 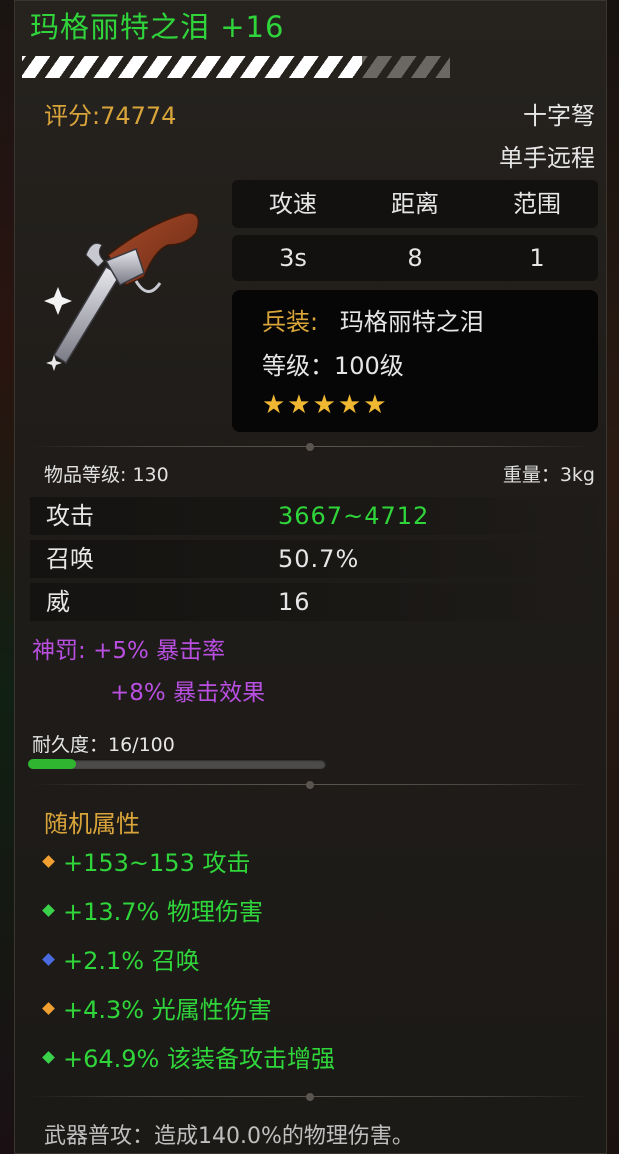 I want to click on durability-bar, so click(x=177, y=764).